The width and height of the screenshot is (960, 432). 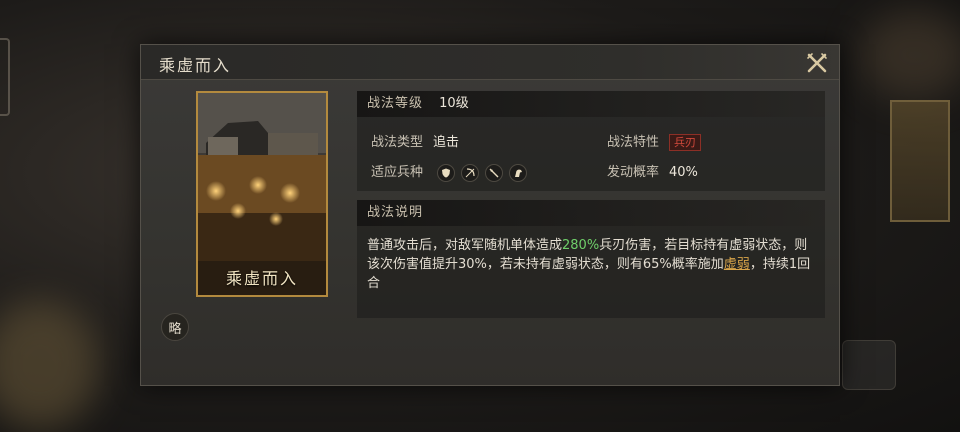 What do you see at coordinates (454, 103) in the screenshot?
I see `skill-level-value: 10级` at bounding box center [454, 103].